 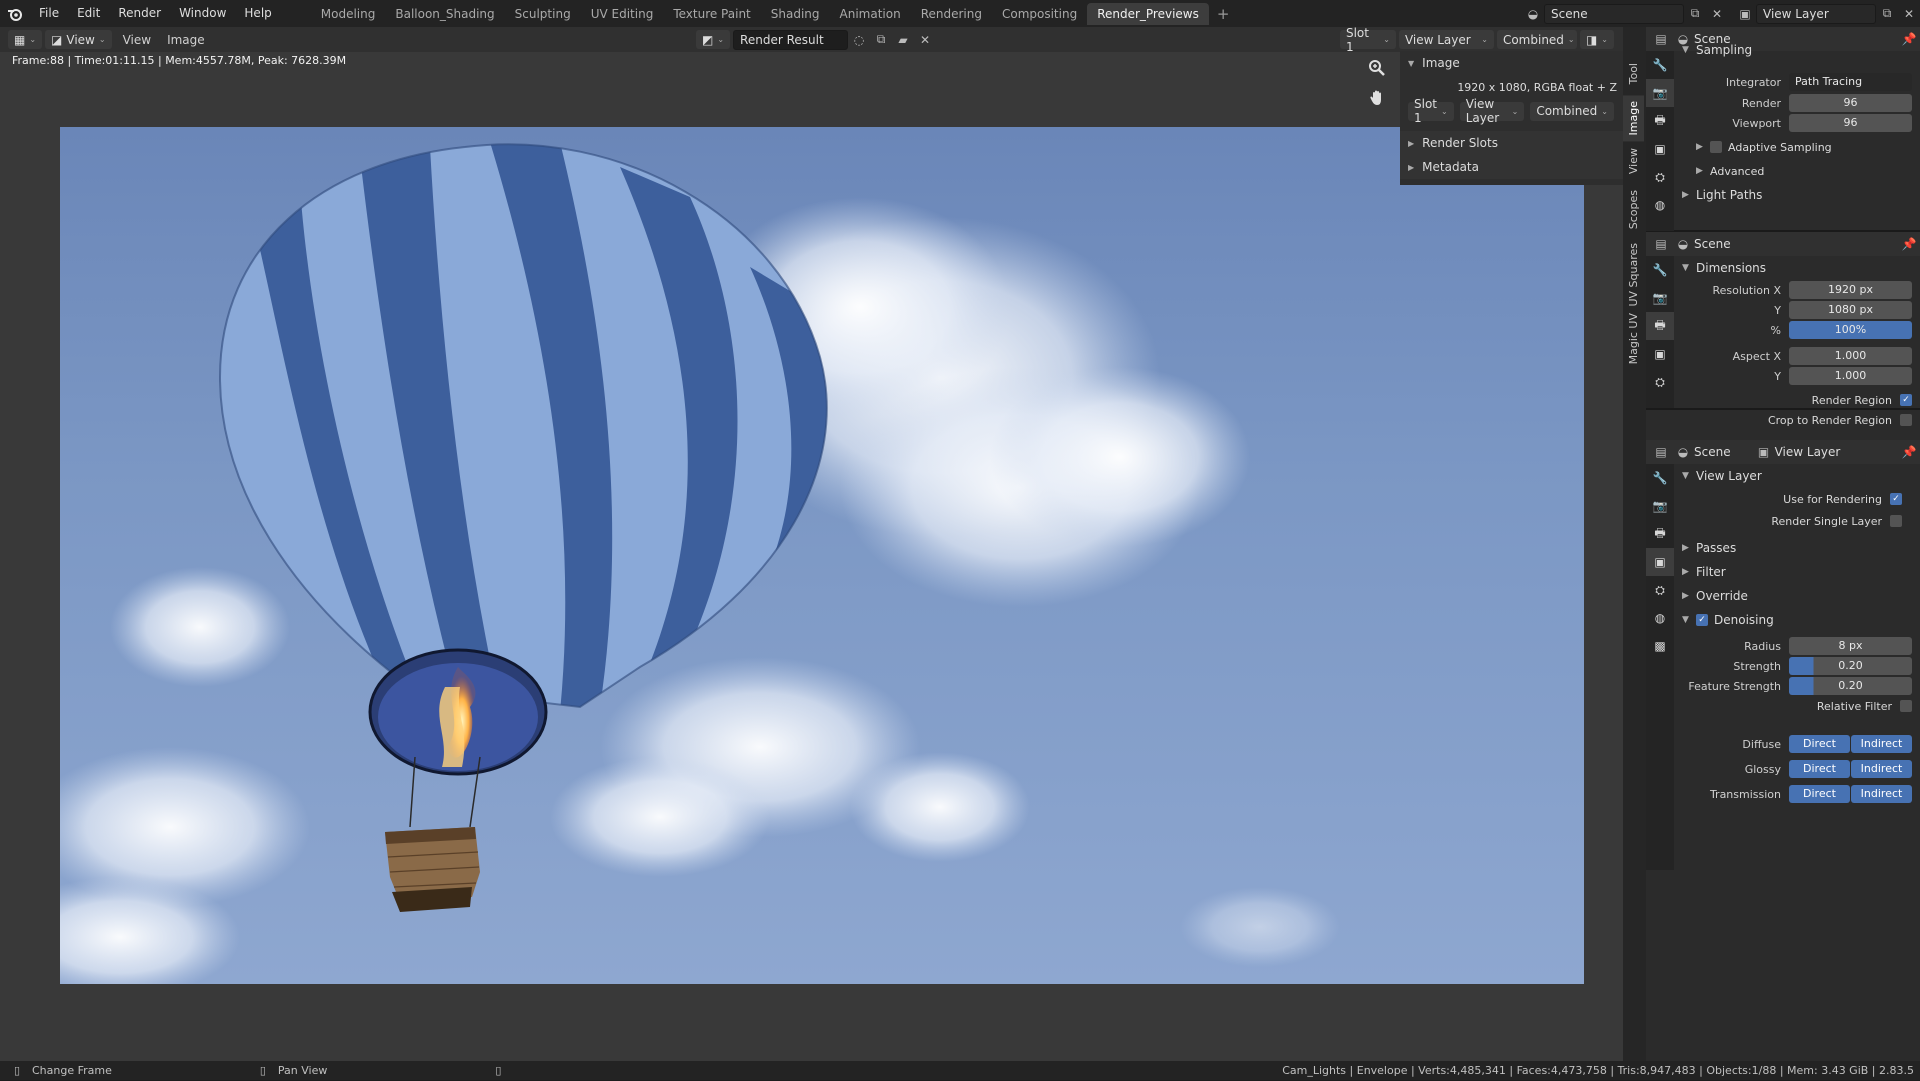 I want to click on view-layer-field: View Layer, so click(x=1816, y=13).